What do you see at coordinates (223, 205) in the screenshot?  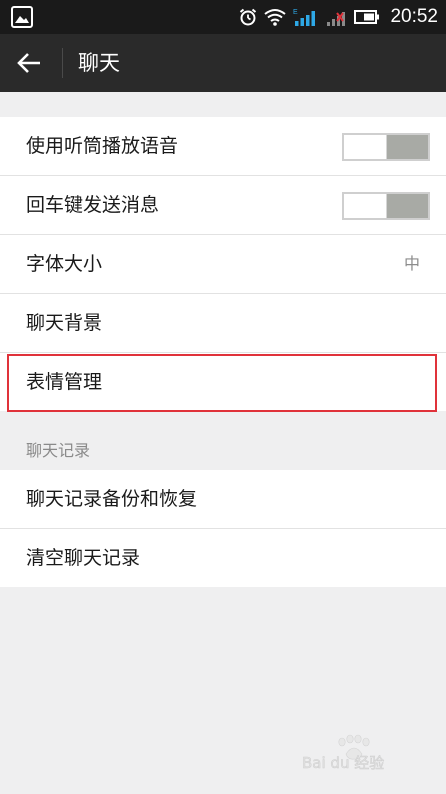 I see `setting-row-enter-to-send: 回车键发送消息` at bounding box center [223, 205].